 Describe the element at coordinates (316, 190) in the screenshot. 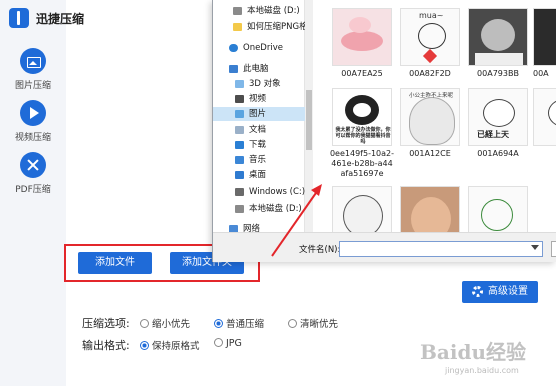

I see `arrow-head` at that location.